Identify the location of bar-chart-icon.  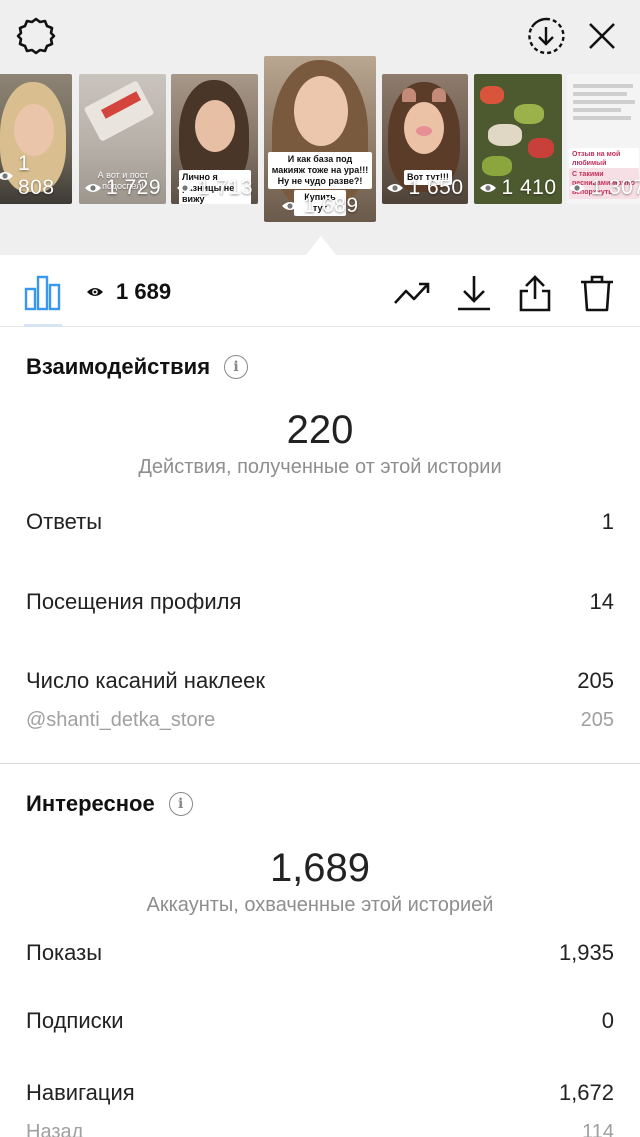
(42, 293).